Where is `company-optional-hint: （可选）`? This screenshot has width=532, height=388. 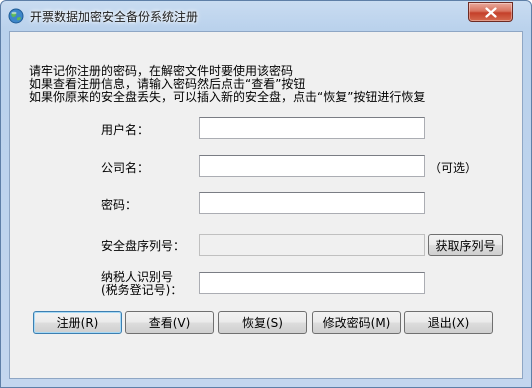 company-optional-hint: （可选） is located at coordinates (453, 168).